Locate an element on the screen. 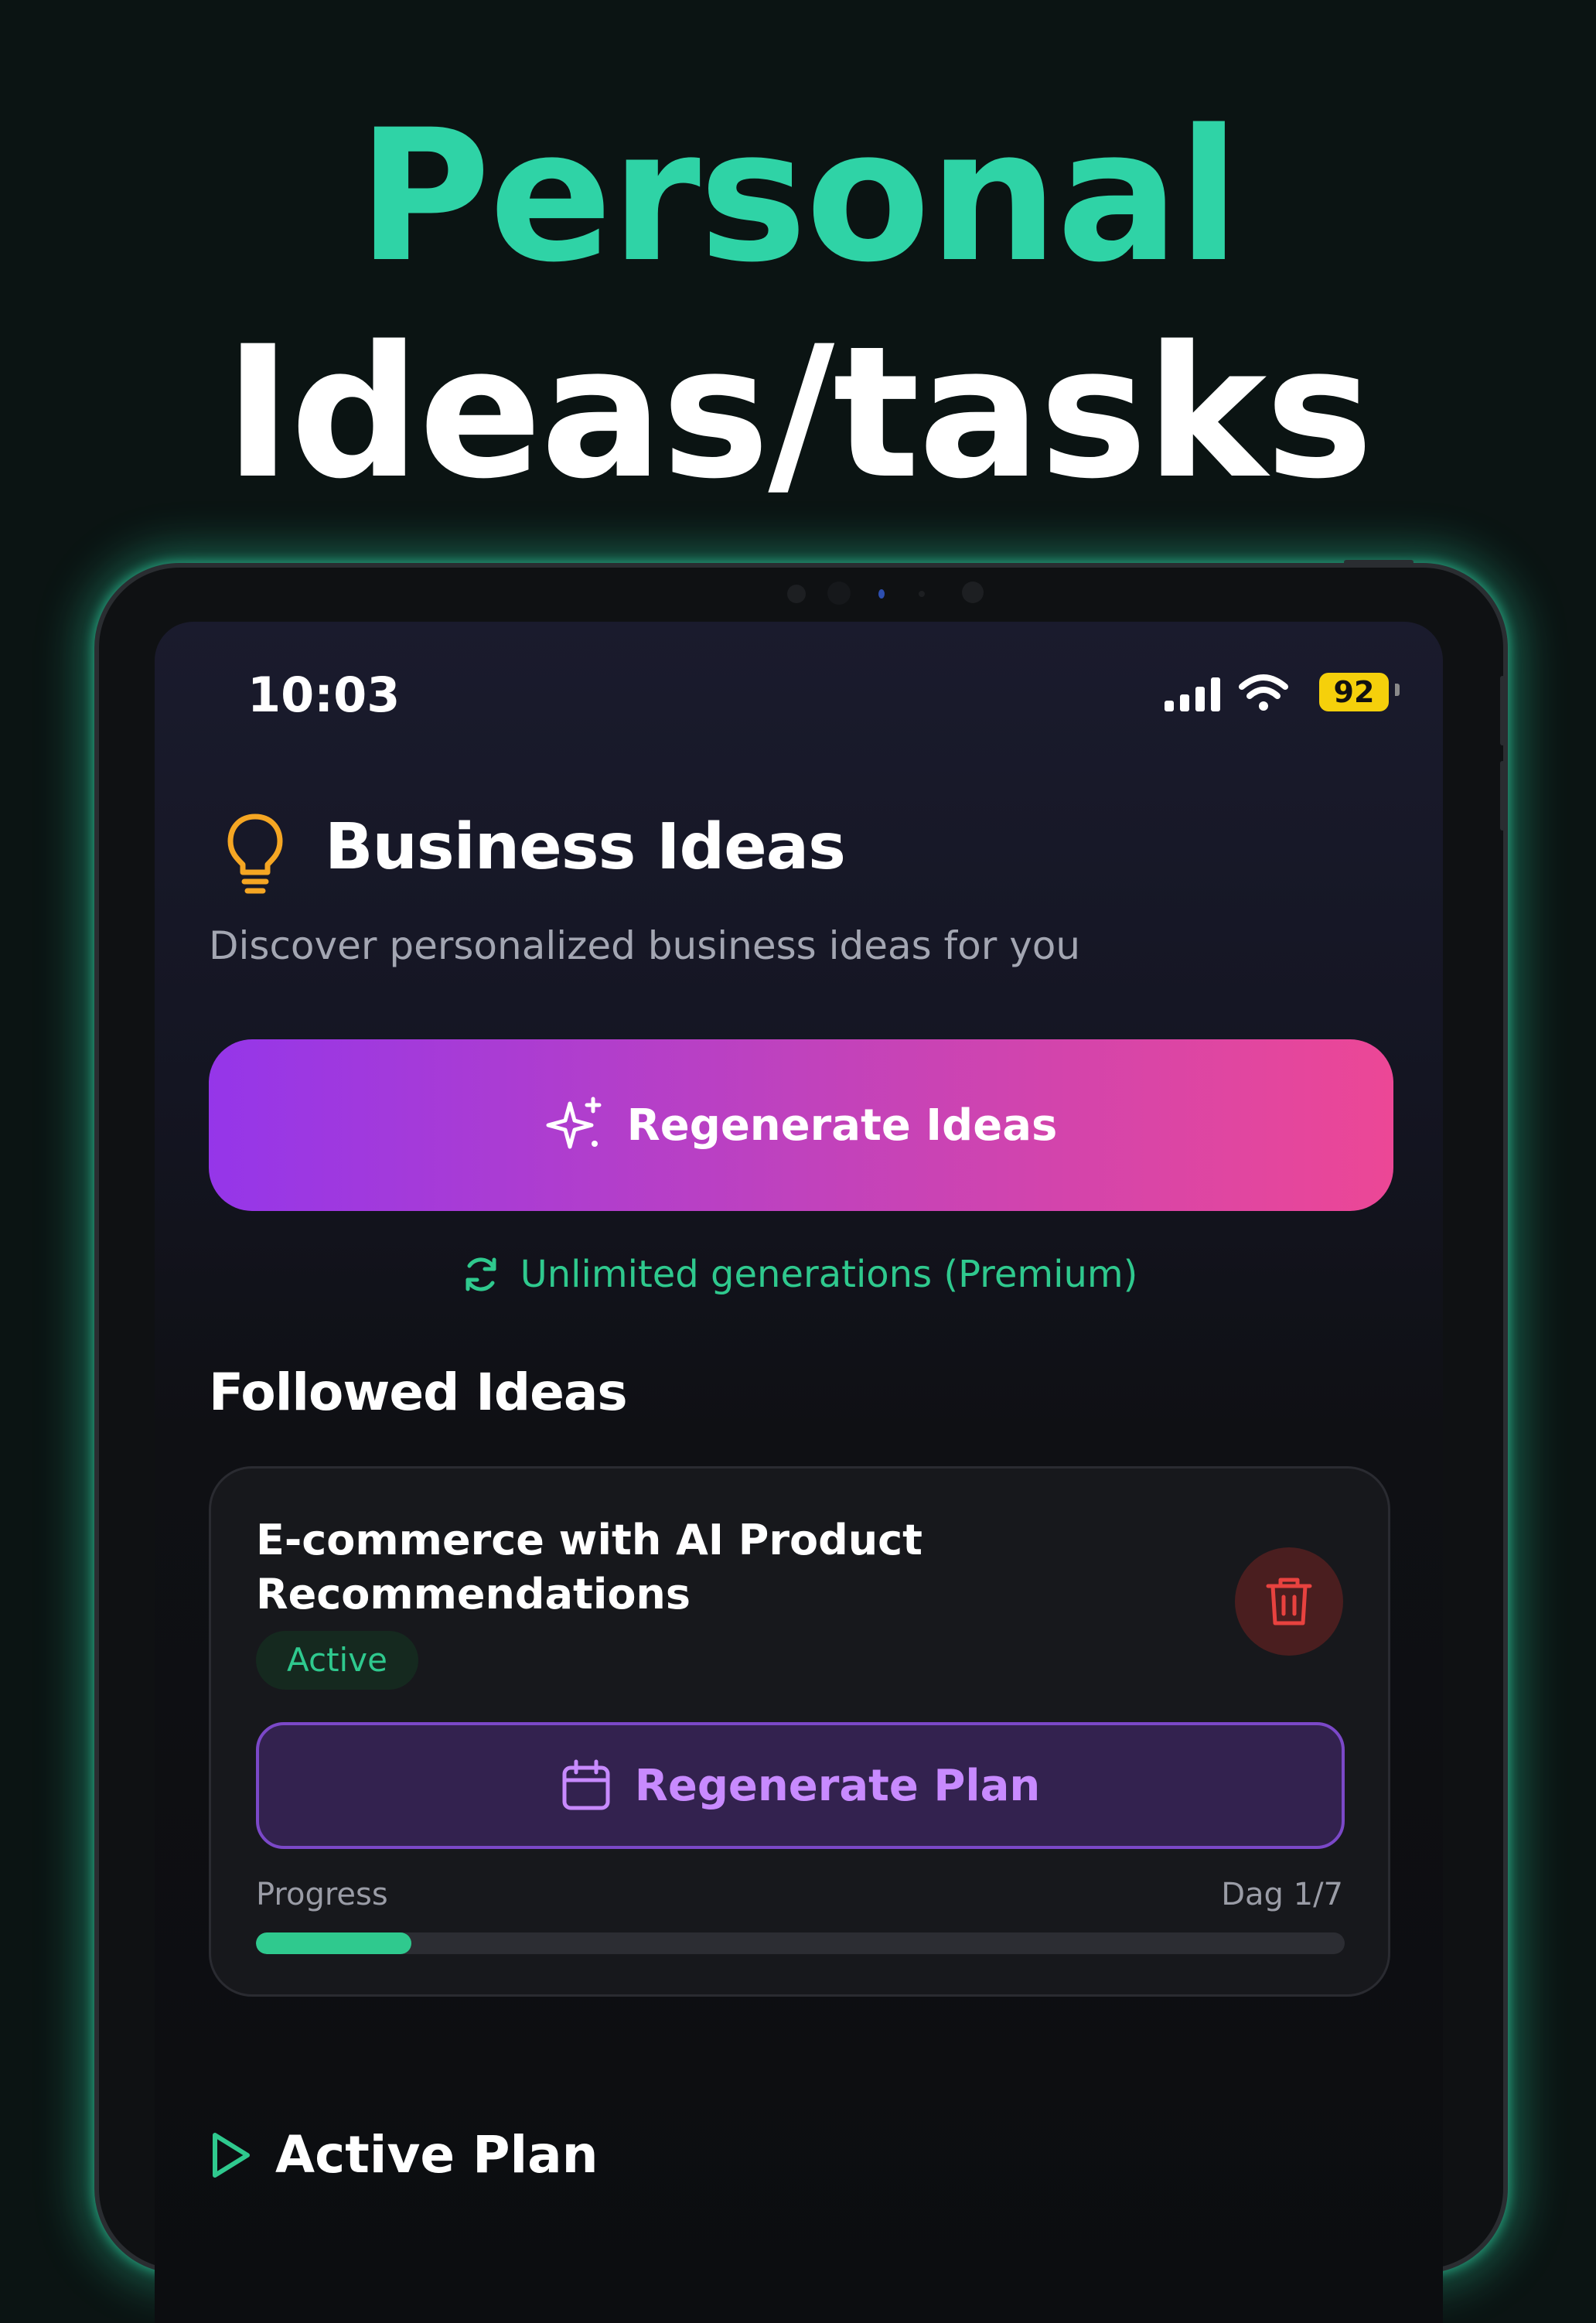  progress-label: Progress is located at coordinates (322, 1894).